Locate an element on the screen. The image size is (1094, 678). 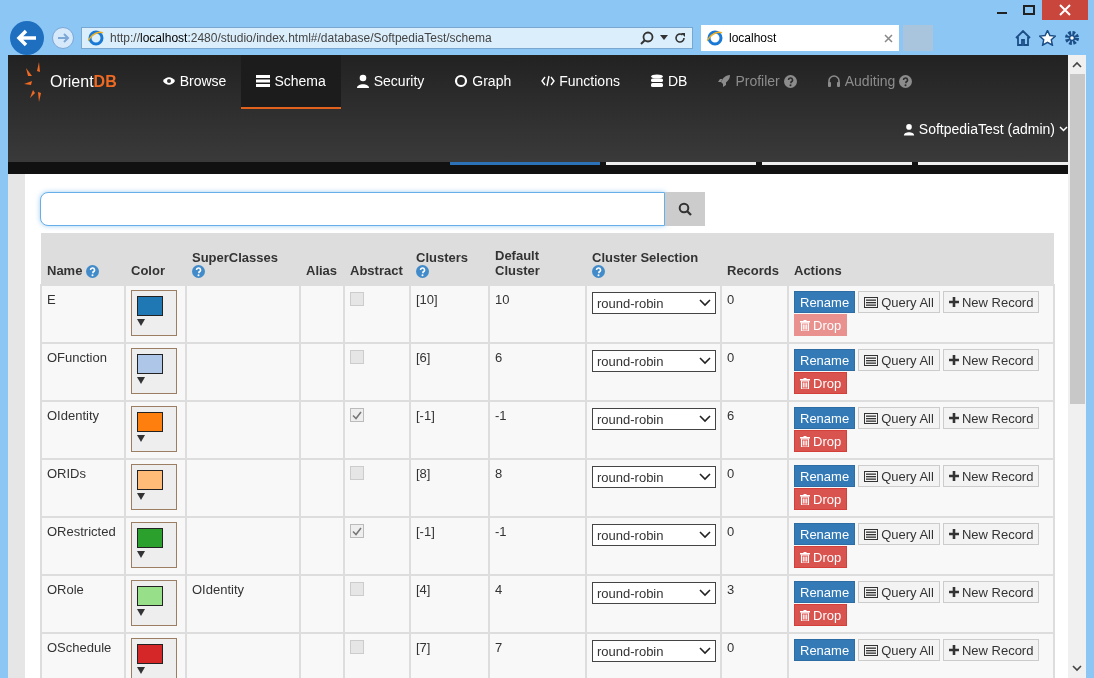
clusters-value: [10] is located at coordinates (427, 299).